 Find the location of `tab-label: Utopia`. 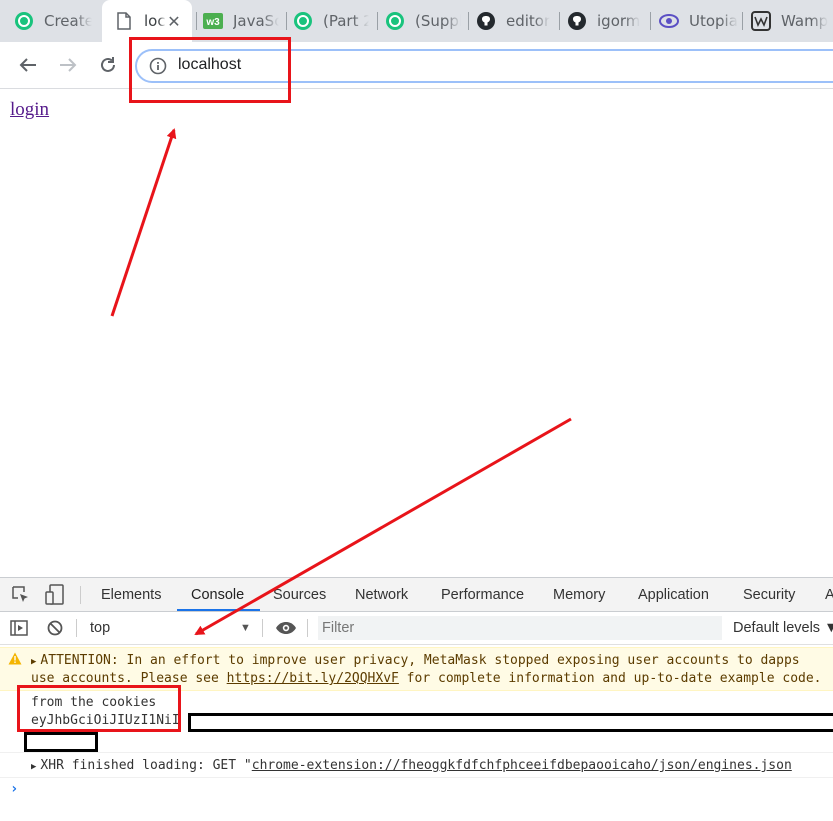

tab-label: Utopia is located at coordinates (713, 21).